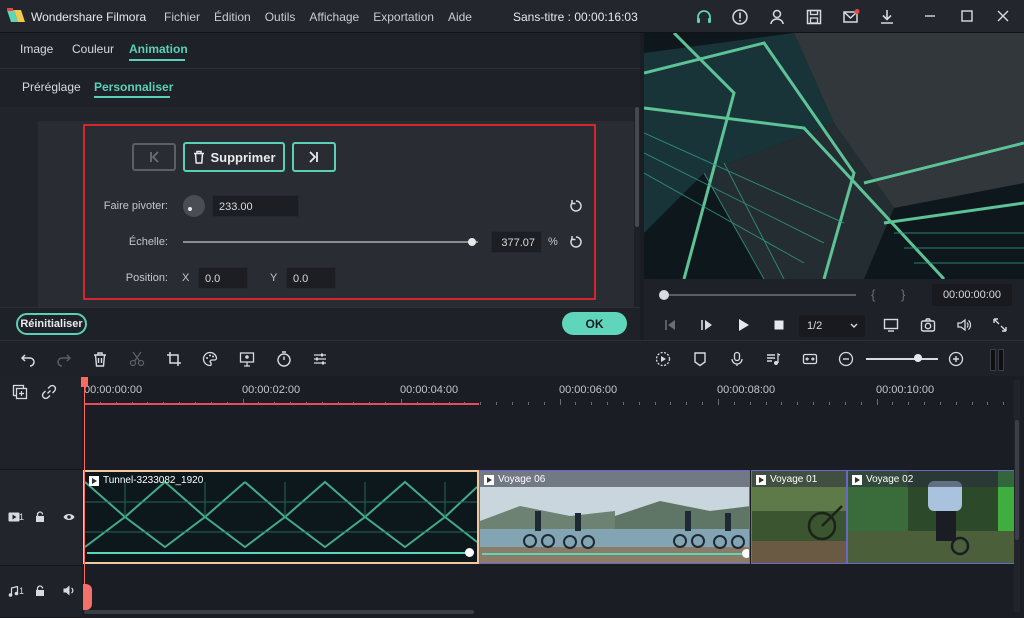 This screenshot has width=1024, height=618. What do you see at coordinates (967, 16) in the screenshot?
I see `maximize-icon` at bounding box center [967, 16].